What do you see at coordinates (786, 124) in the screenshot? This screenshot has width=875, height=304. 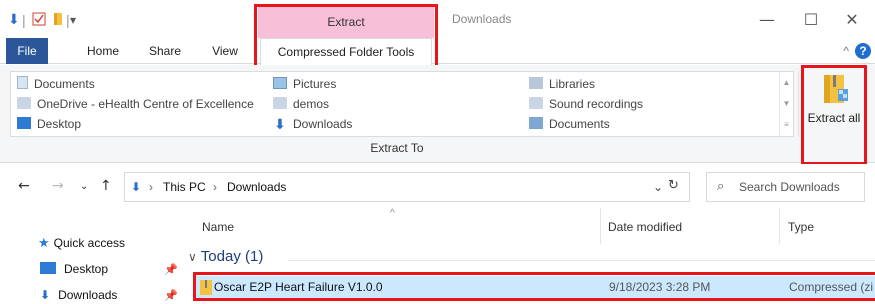 I see `gallery-more-icon: ≡` at bounding box center [786, 124].